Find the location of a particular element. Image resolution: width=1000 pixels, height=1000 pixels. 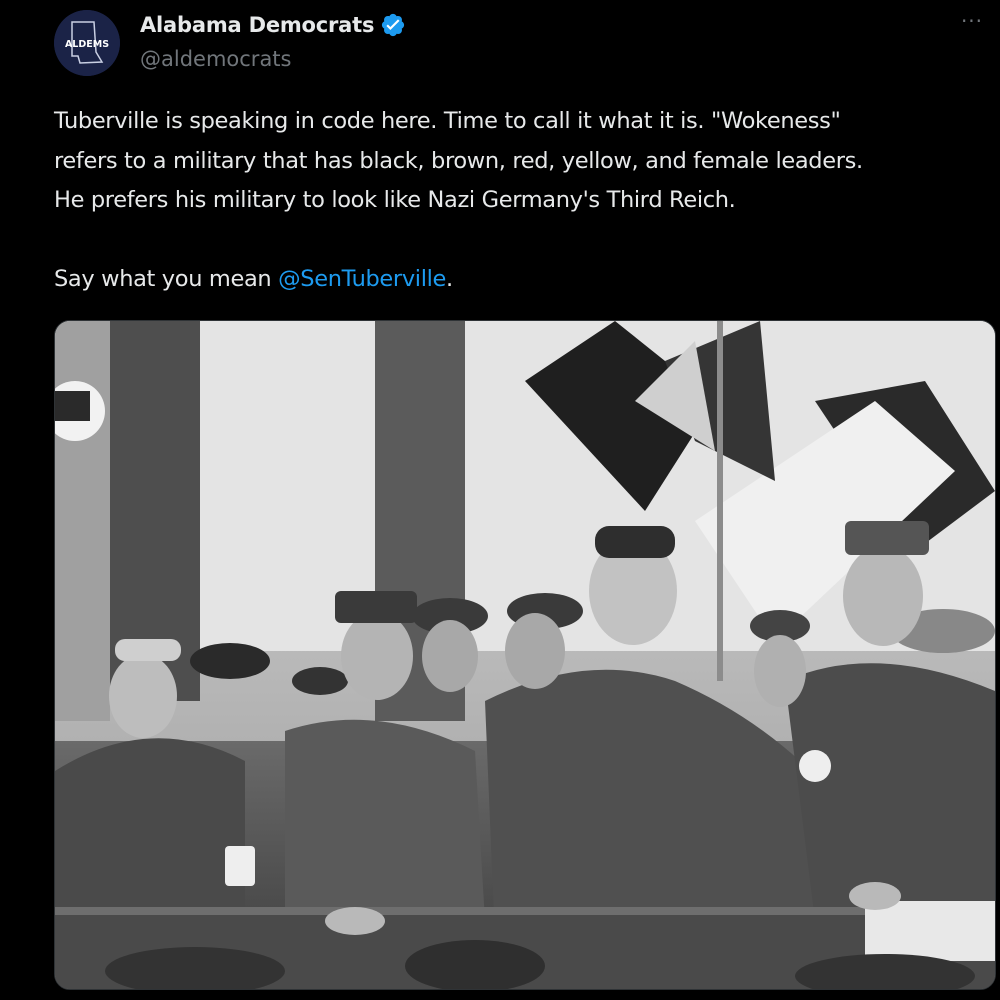

avatar: ALDEMS is located at coordinates (87, 43).